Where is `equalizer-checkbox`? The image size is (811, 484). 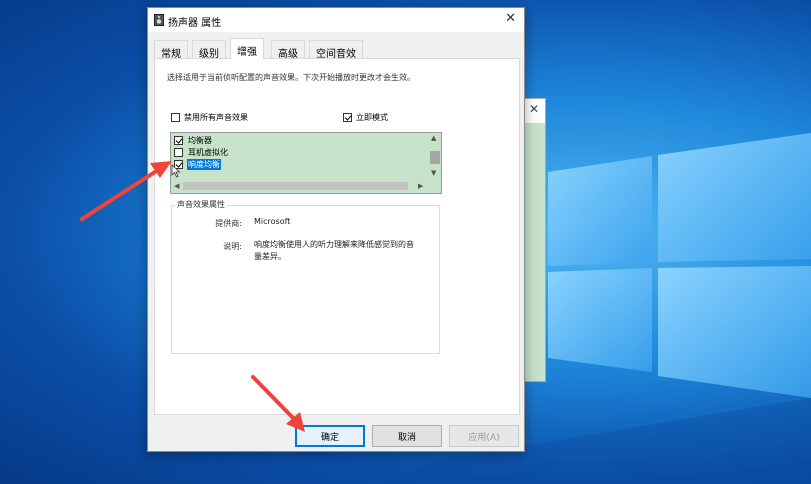
equalizer-checkbox is located at coordinates (178, 140).